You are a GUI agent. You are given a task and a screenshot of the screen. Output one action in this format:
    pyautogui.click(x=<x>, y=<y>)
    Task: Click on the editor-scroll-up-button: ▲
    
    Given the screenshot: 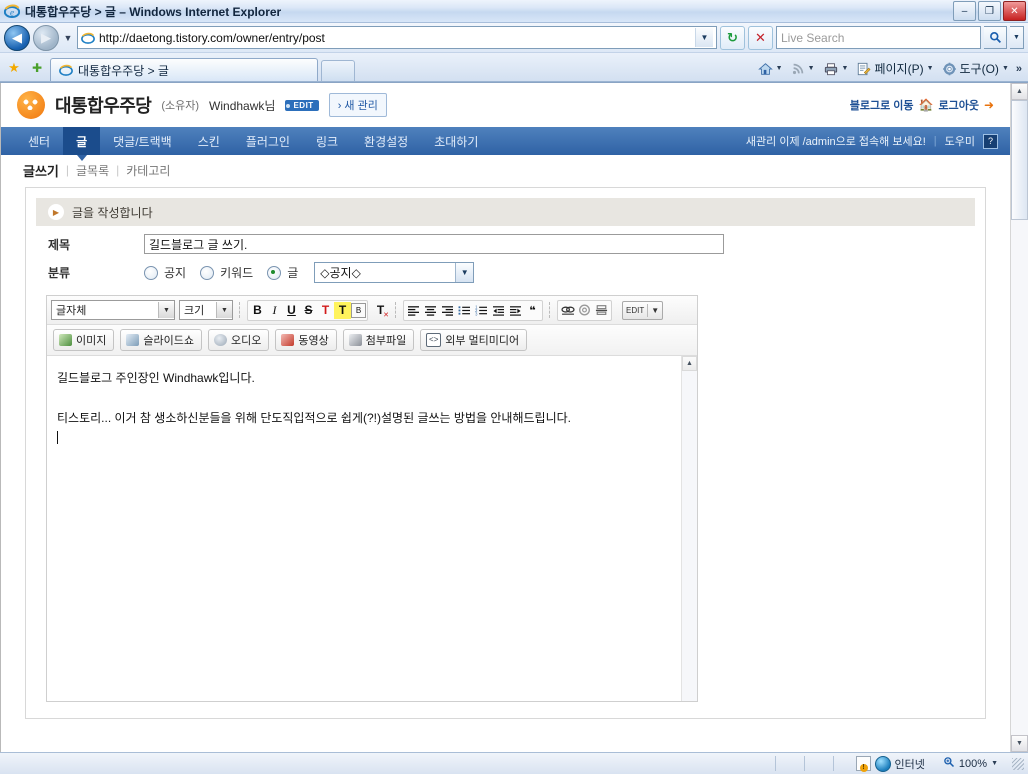 What is the action you would take?
    pyautogui.click(x=689, y=363)
    